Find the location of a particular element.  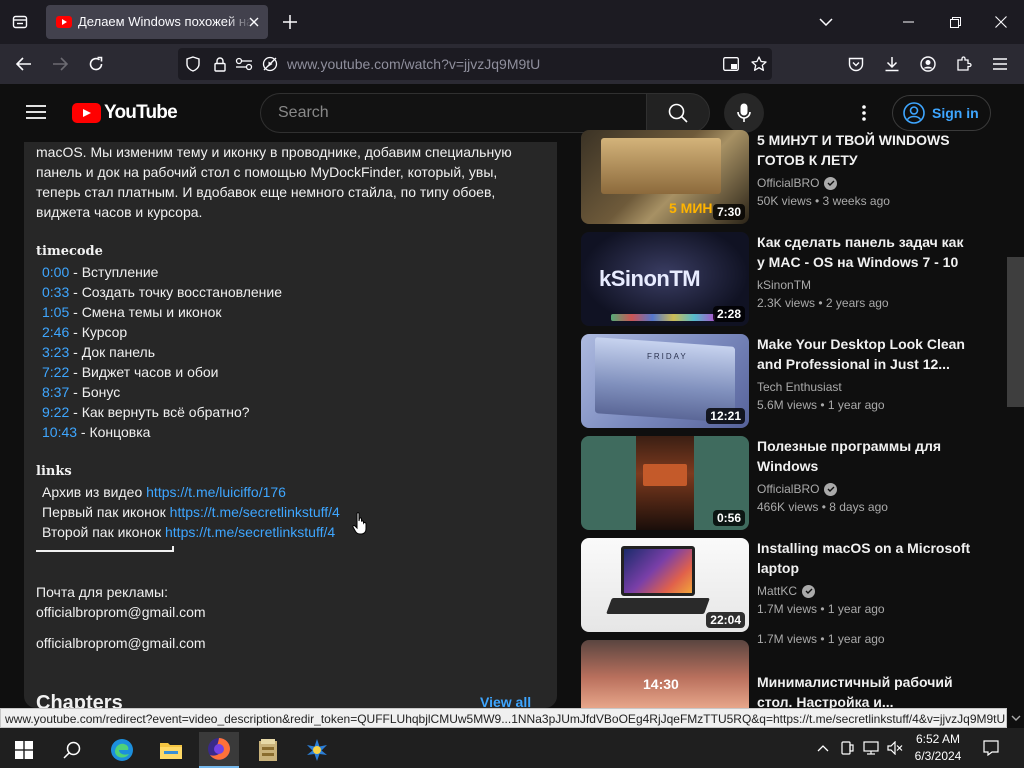

timecode-link: 0:00 is located at coordinates (55, 272).